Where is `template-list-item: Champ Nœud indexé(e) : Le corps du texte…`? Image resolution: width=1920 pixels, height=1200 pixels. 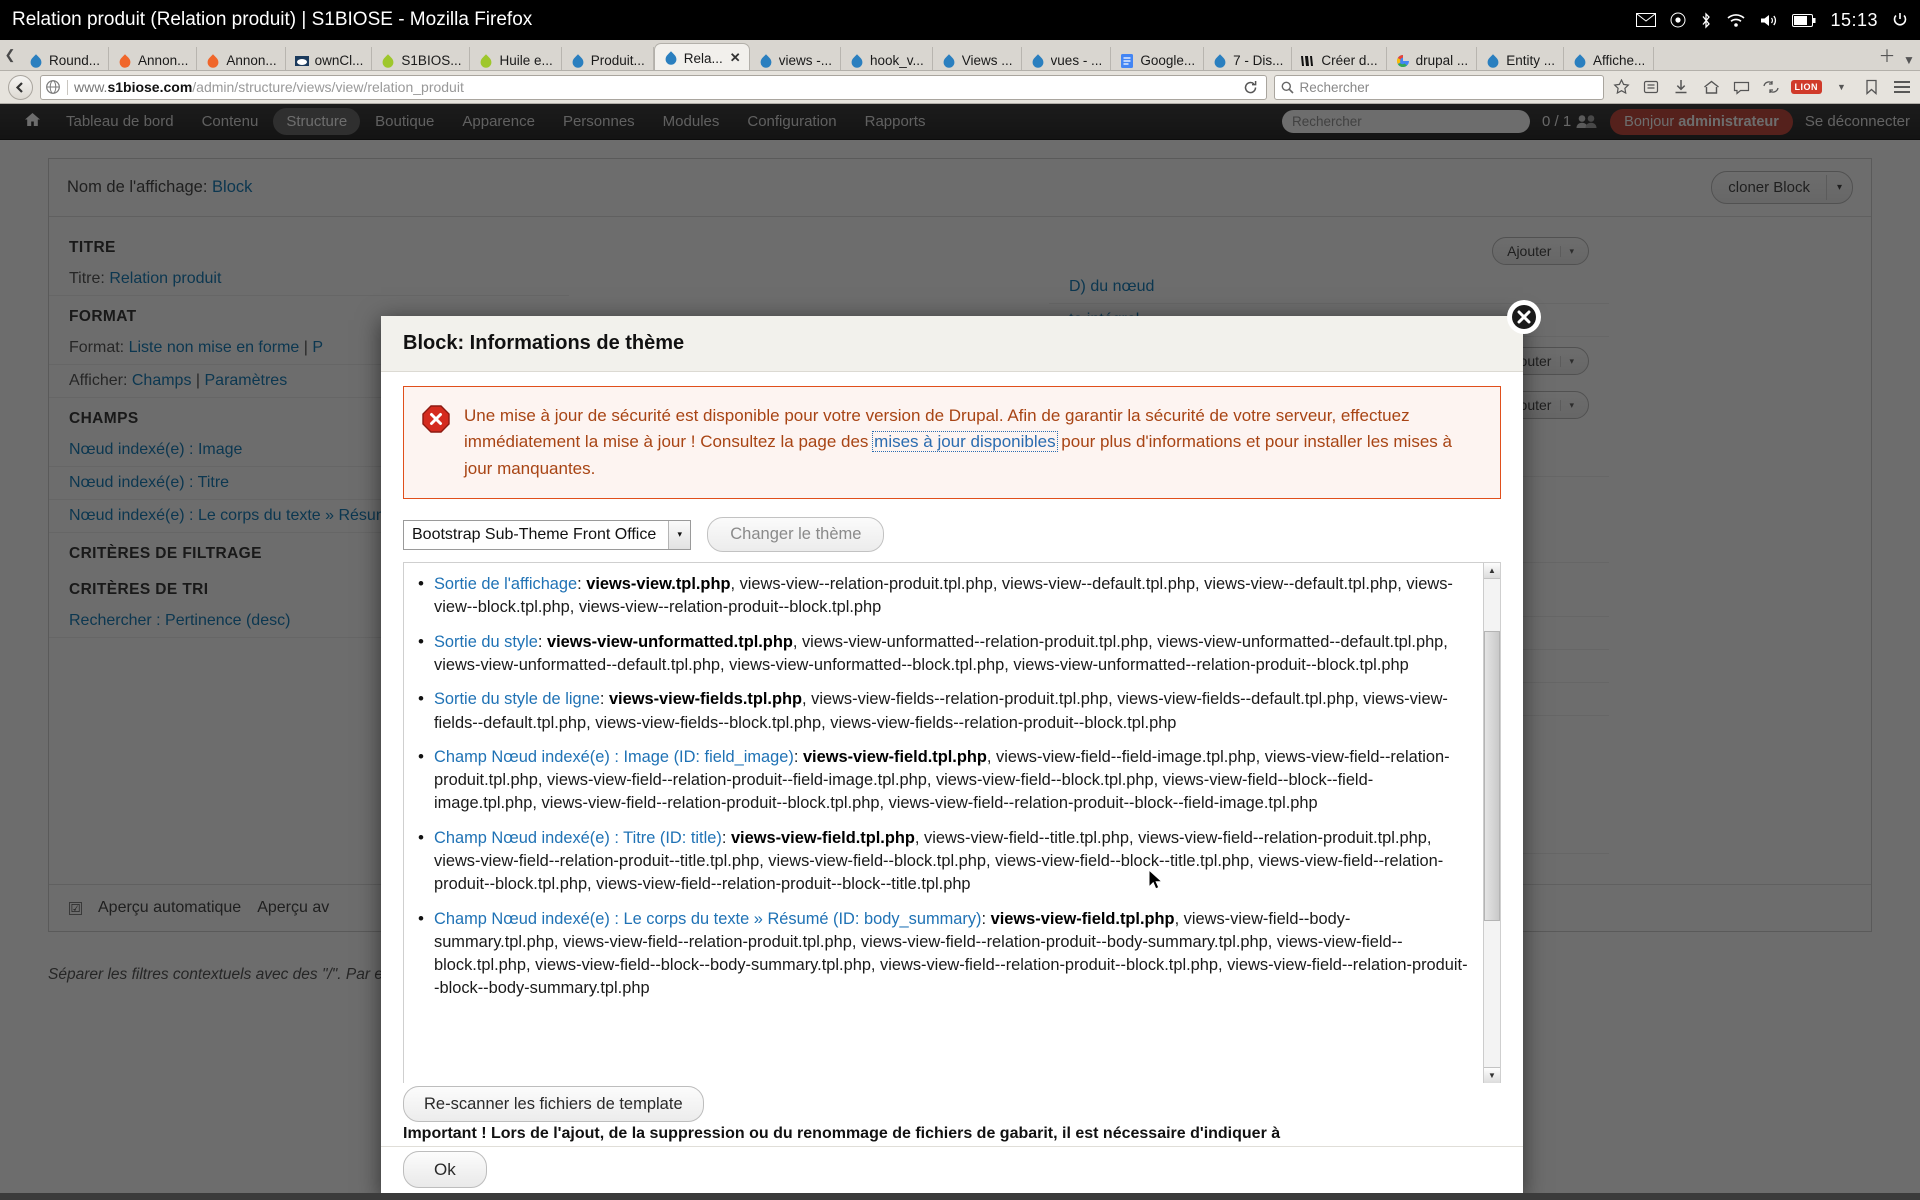
template-list-item: Champ Nœud indexé(e) : Le corps du texte… is located at coordinates (940, 954).